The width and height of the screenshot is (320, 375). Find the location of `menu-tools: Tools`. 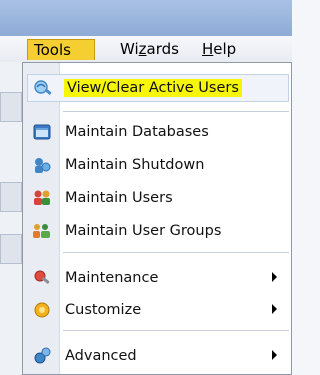

menu-tools: Tools is located at coordinates (61, 49).